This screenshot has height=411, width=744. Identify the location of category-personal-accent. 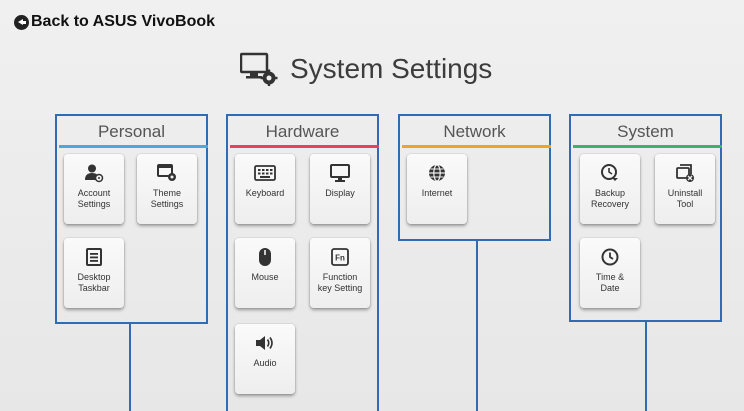
(133, 146).